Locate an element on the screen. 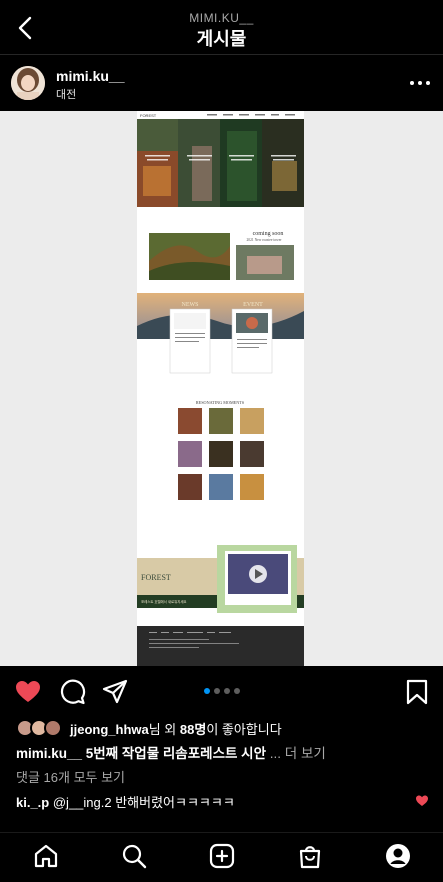  top-nav: MIMI.KU__ 게시물 is located at coordinates (221, 27).